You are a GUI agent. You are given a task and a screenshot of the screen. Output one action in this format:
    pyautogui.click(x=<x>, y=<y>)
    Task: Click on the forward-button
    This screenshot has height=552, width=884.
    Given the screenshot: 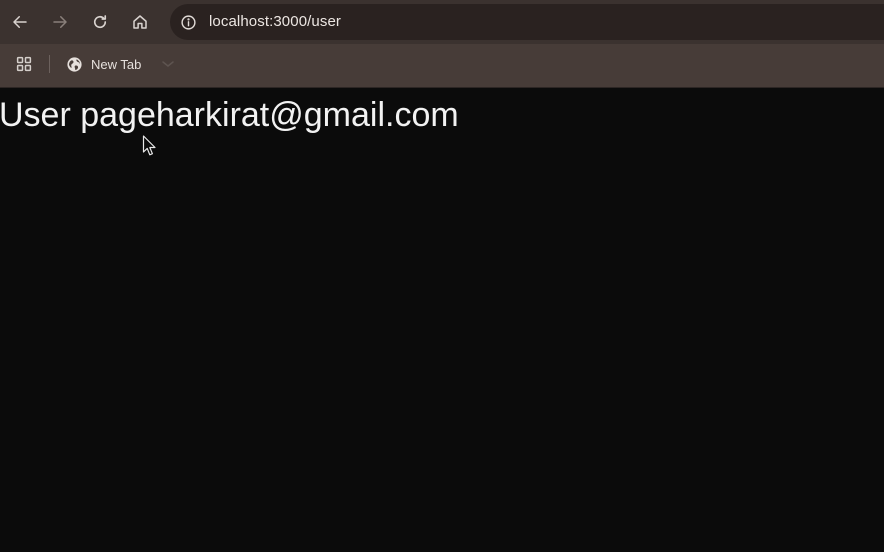 What is the action you would take?
    pyautogui.click(x=60, y=22)
    